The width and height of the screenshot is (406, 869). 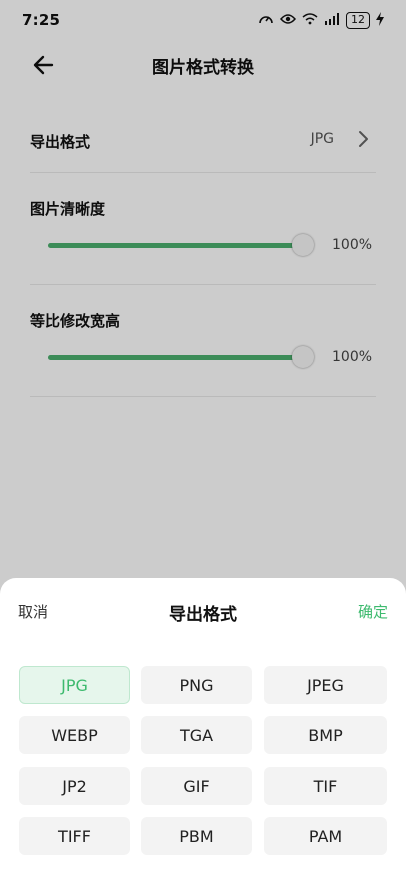 I want to click on sheet-title: 导出格式, so click(x=203, y=615).